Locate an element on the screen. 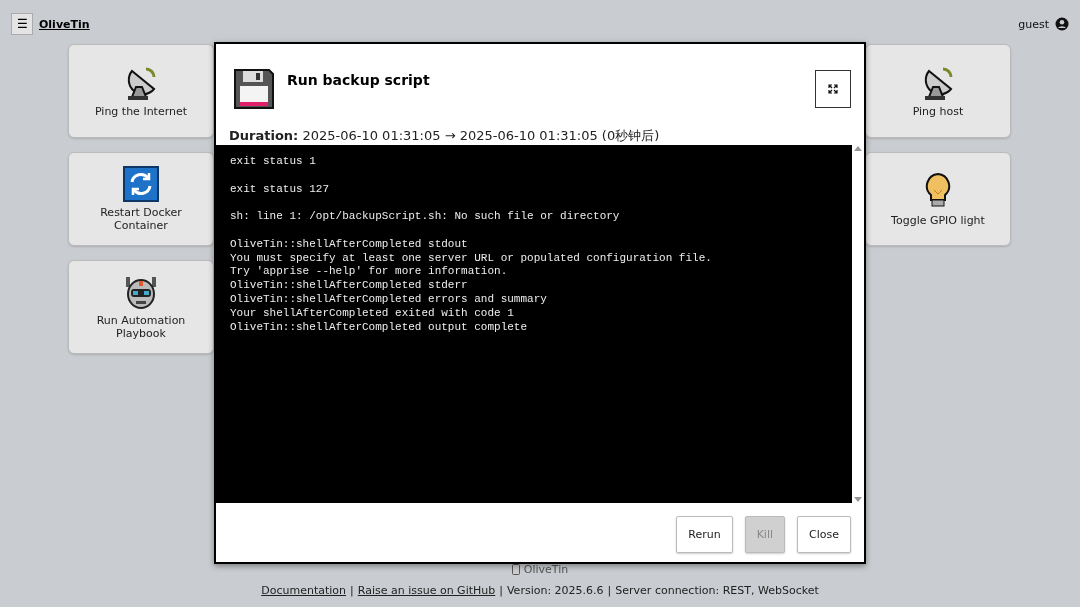  scroll-up-icon is located at coordinates (858, 148).